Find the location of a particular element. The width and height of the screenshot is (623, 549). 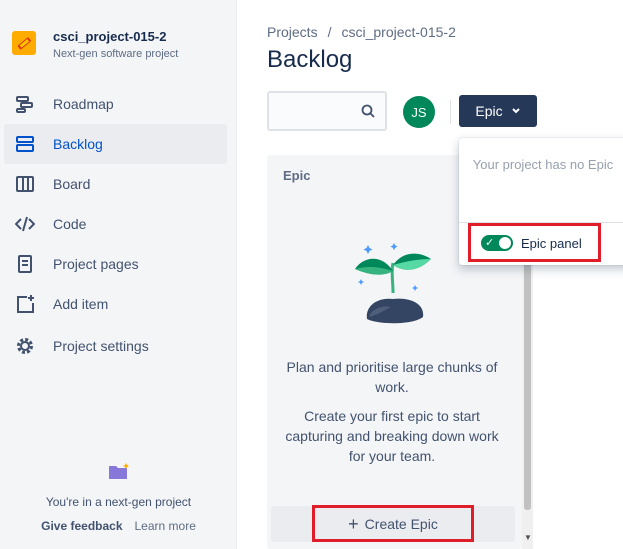

project-avatar-icon is located at coordinates (24, 43).